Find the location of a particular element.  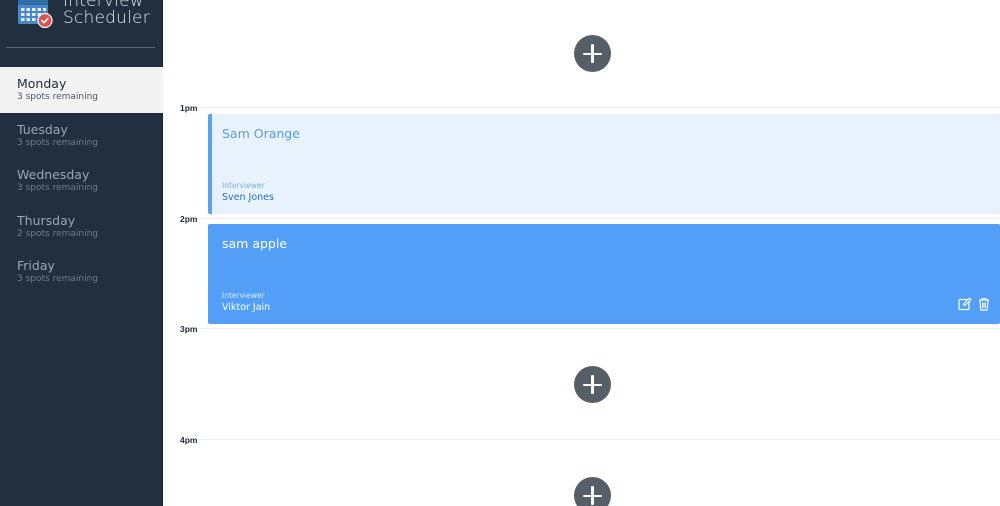

day-item-thursday: Thursday 2 spots remaining is located at coordinates (81, 227).